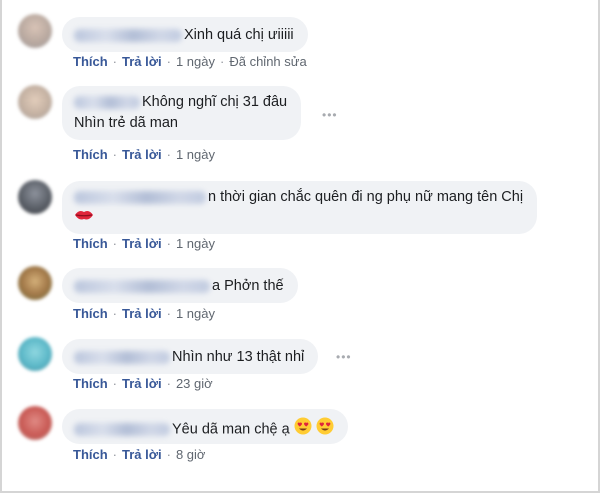 Image resolution: width=600 pixels, height=493 pixels. Describe the element at coordinates (182, 113) in the screenshot. I see `comment-bubble: Không nghĩ chị 31 đâu Nhìn trẻ dã man` at that location.